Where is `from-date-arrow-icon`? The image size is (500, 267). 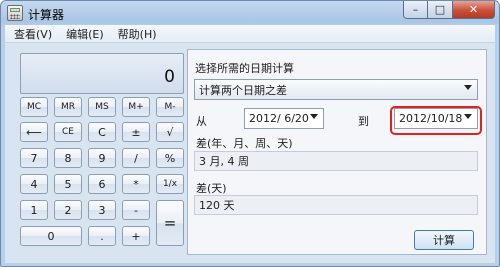 from-date-arrow-icon is located at coordinates (314, 116).